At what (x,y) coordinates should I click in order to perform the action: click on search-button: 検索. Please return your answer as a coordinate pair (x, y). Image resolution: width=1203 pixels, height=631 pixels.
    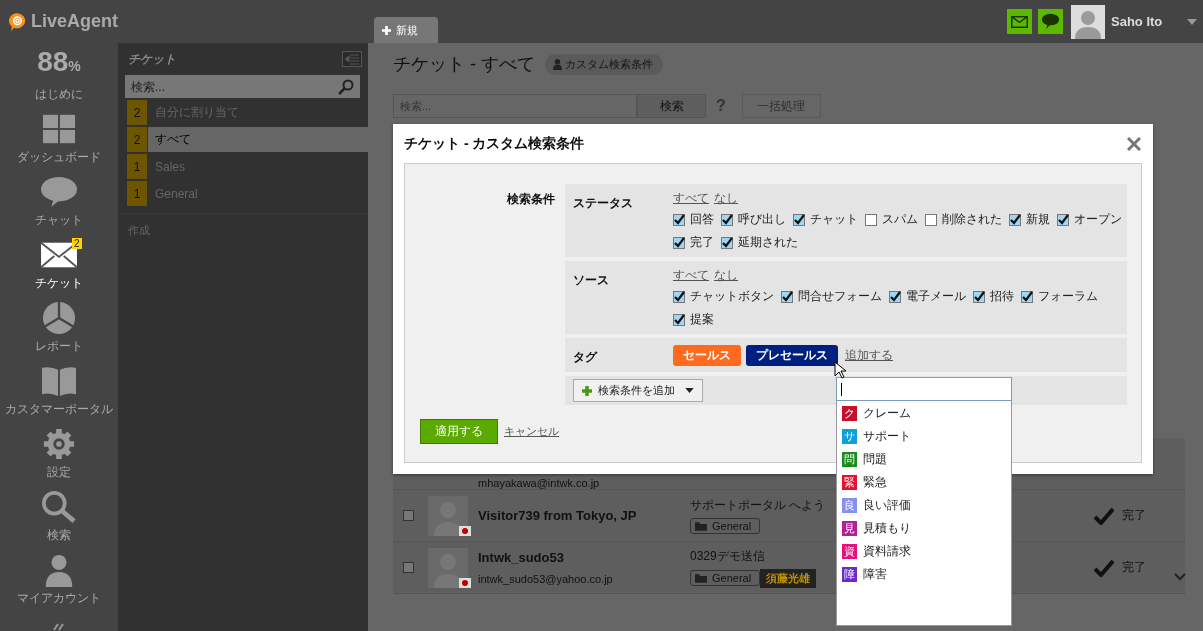
    Looking at the image, I should click on (671, 106).